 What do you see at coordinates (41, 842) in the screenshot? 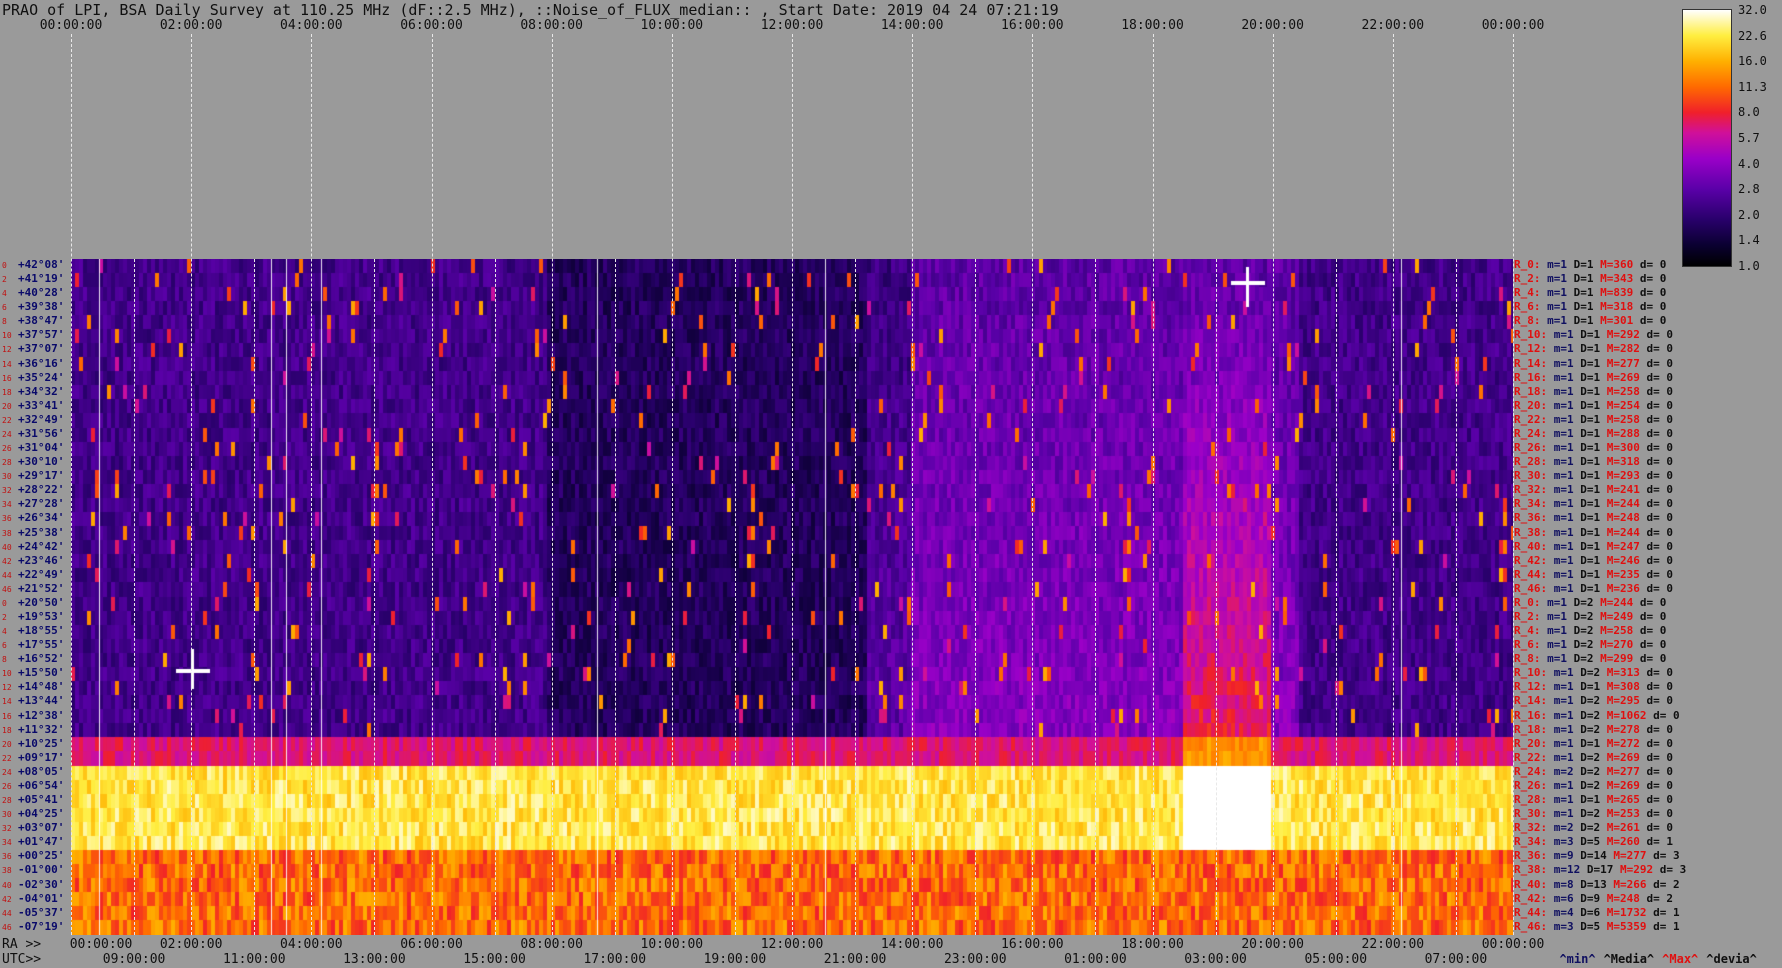
I see `declination-value: +01°47'` at bounding box center [41, 842].